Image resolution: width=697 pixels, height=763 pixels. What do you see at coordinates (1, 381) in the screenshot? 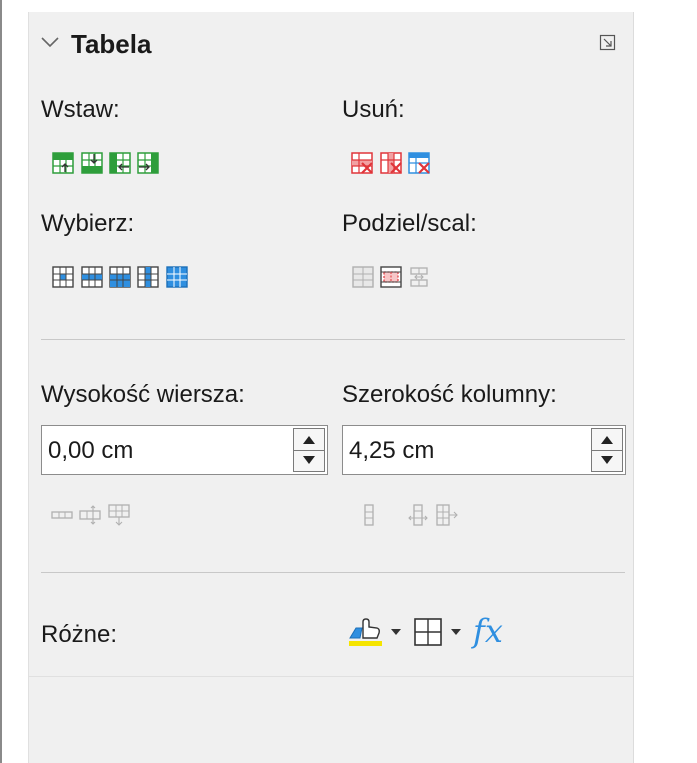
I see `window-edge` at bounding box center [1, 381].